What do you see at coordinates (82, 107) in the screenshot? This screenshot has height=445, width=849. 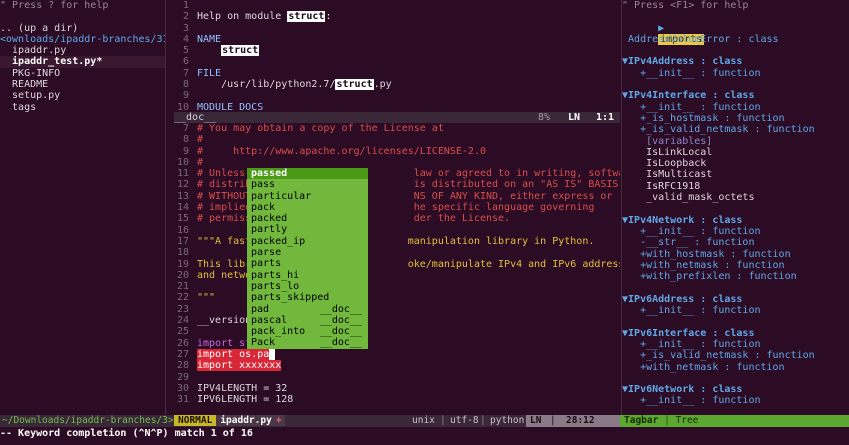 I see `explorer-item-file: tags` at bounding box center [82, 107].